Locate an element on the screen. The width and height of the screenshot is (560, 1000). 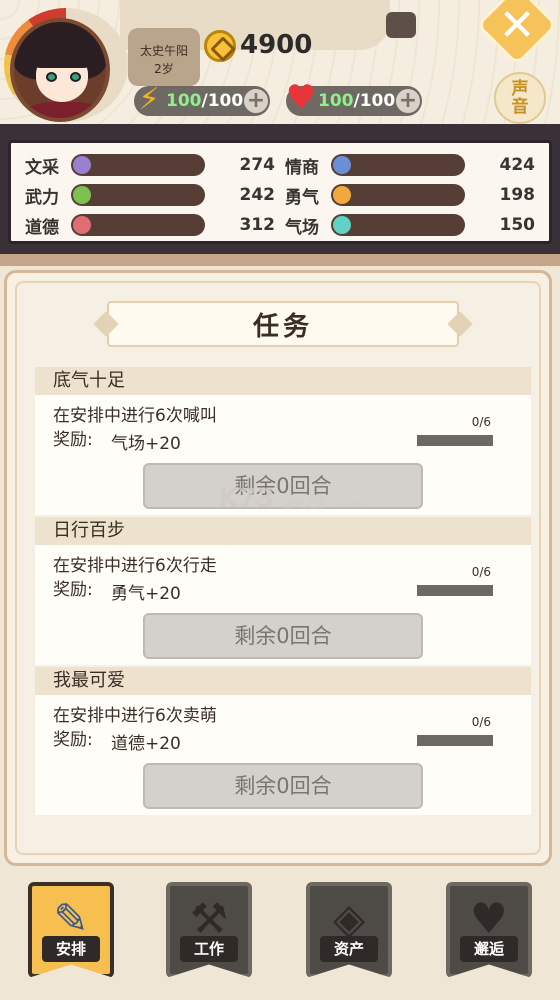
attribute-row: 武力 242 is located at coordinates (150, 195).